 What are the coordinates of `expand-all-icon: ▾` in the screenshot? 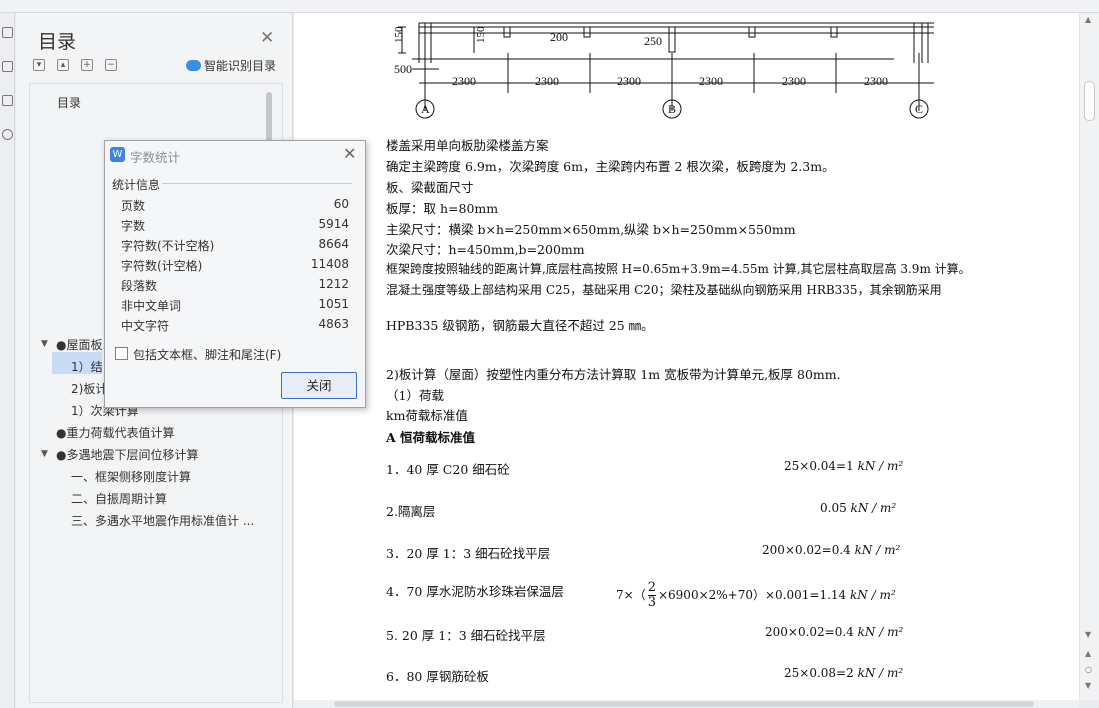 It's located at (39, 65).